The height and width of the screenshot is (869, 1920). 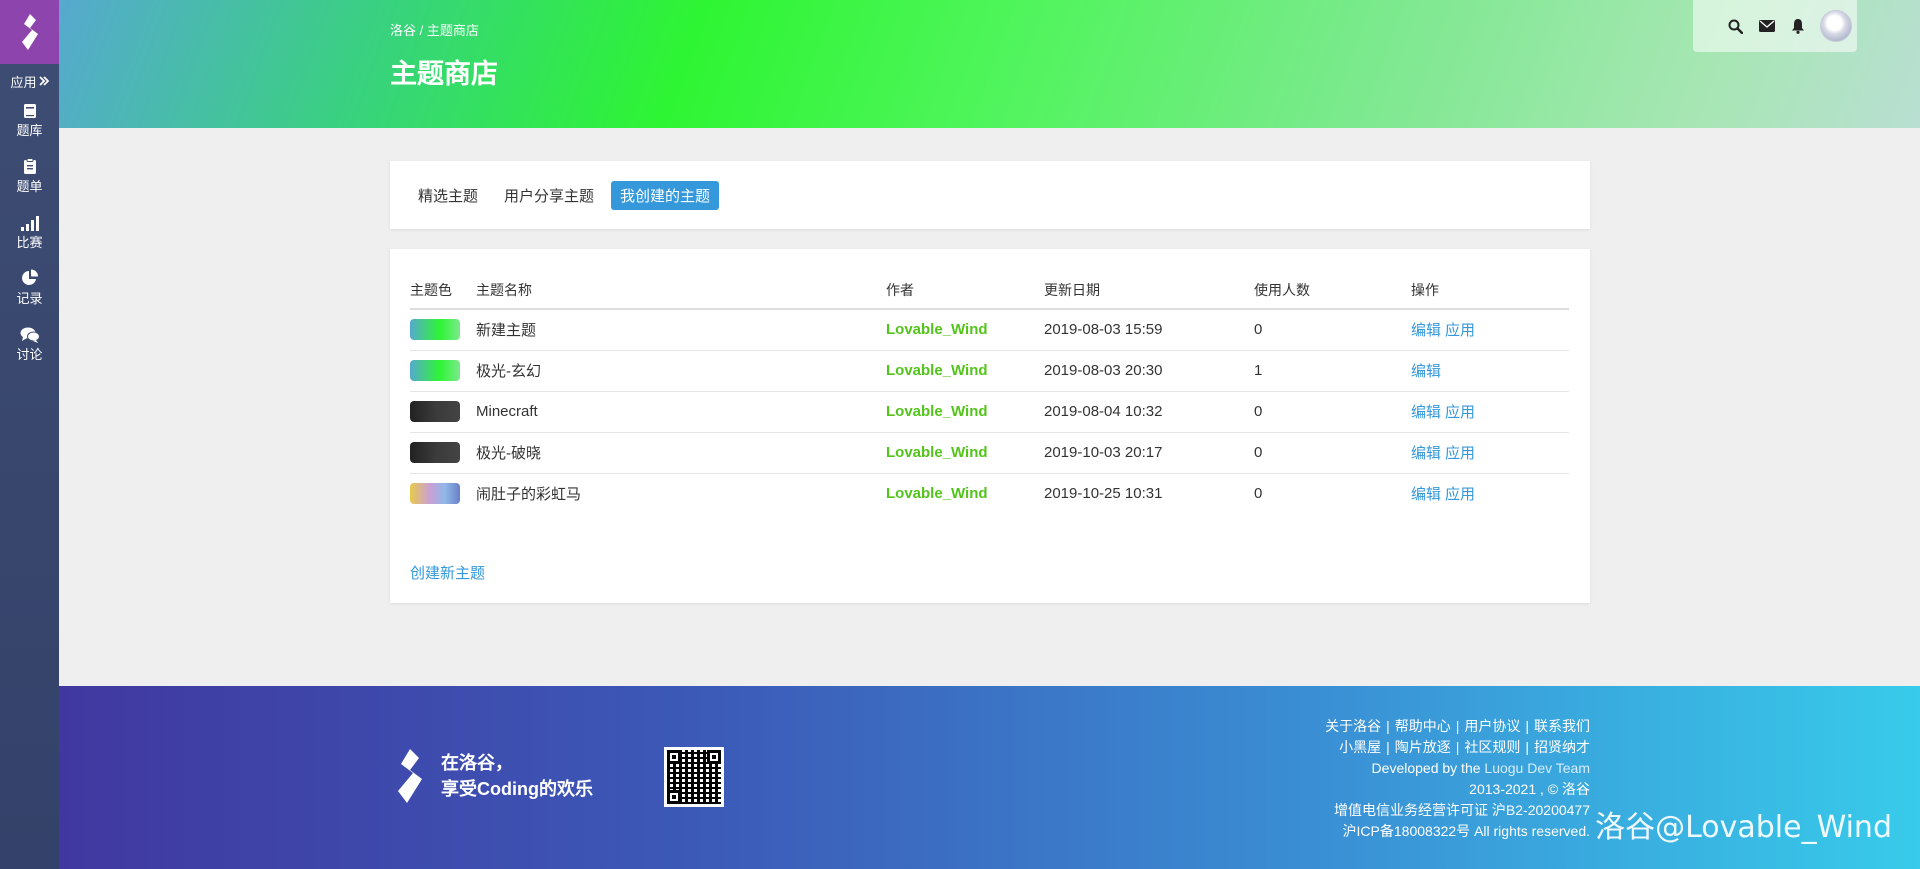 I want to click on sidebar: 应用 题库 题单 比赛 记录 讨论, so click(x=29, y=434).